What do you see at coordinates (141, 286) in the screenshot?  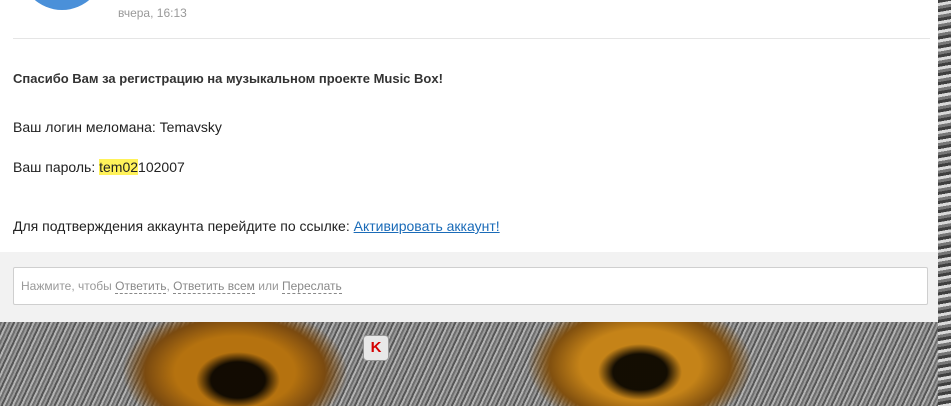 I see `reply-link: Ответить` at bounding box center [141, 286].